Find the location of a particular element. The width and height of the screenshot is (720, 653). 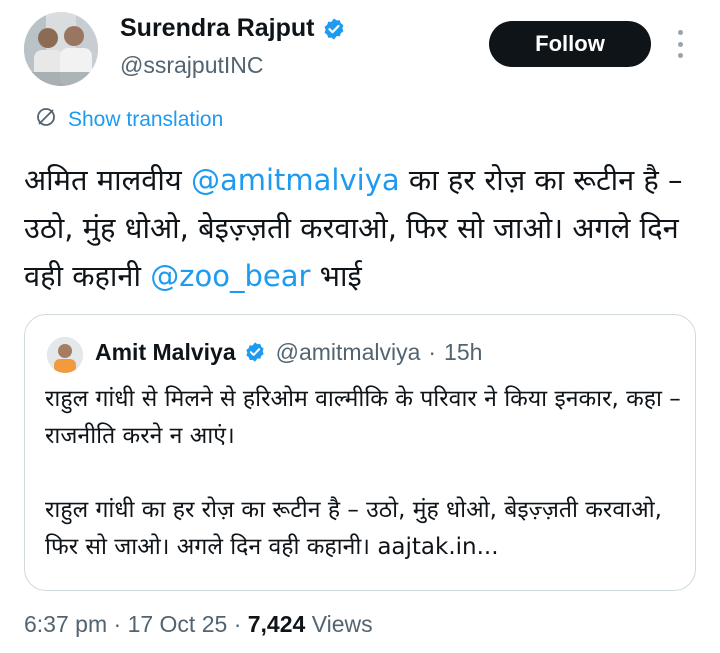

quoted-tweet-time: 15h is located at coordinates (463, 352).